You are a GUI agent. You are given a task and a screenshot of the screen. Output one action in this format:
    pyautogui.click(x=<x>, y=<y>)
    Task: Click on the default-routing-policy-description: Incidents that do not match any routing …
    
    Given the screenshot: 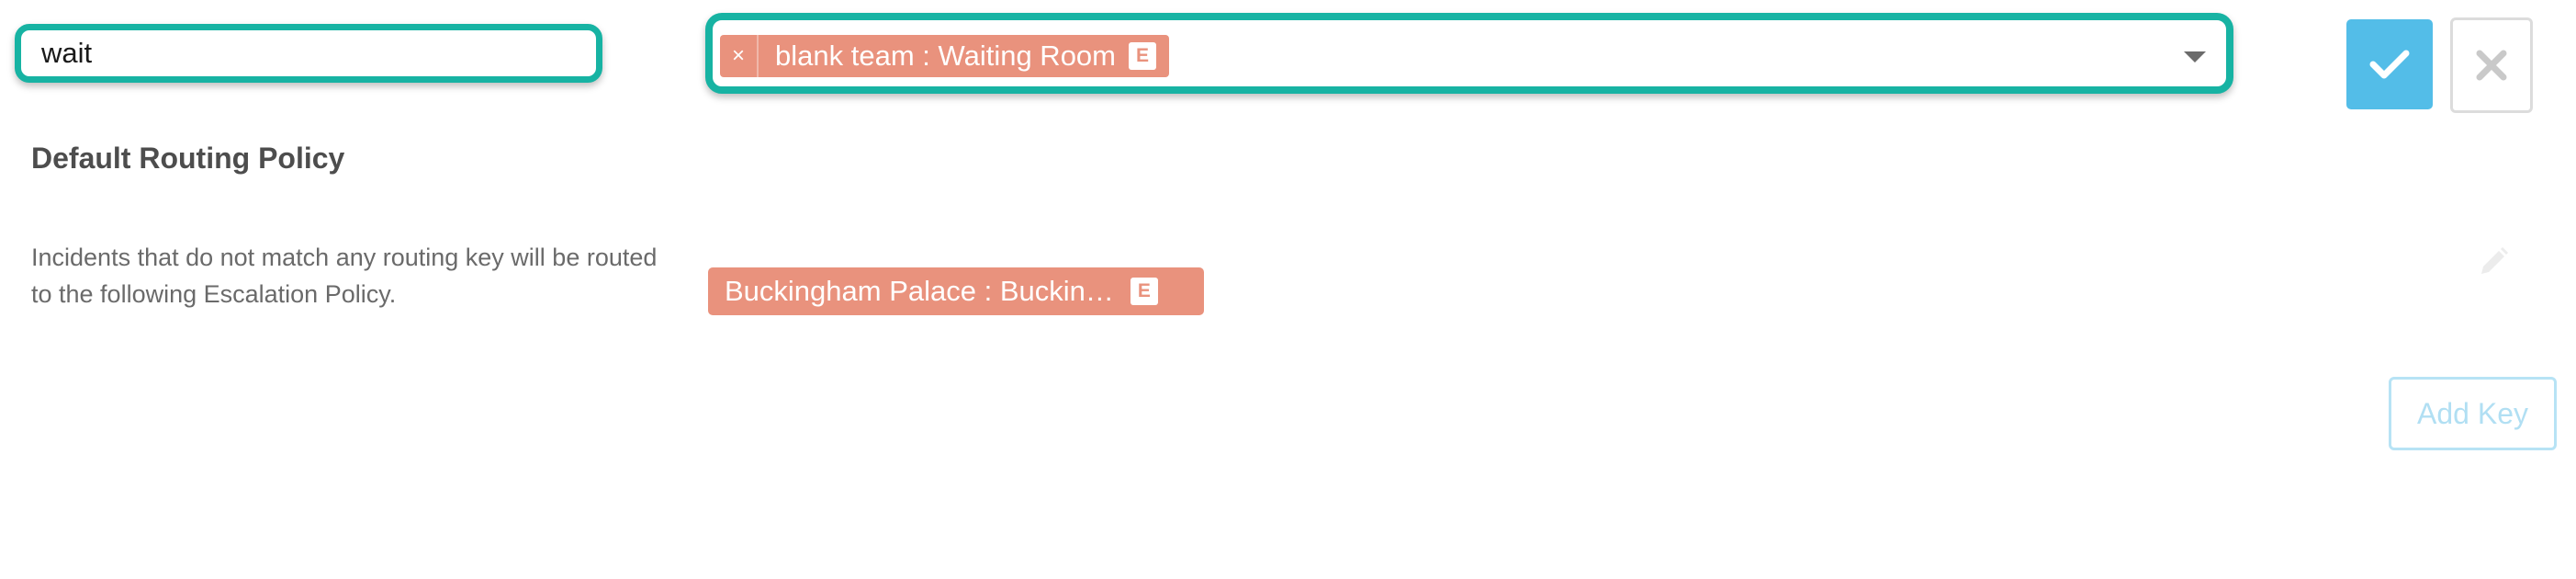 What is the action you would take?
    pyautogui.click(x=344, y=276)
    